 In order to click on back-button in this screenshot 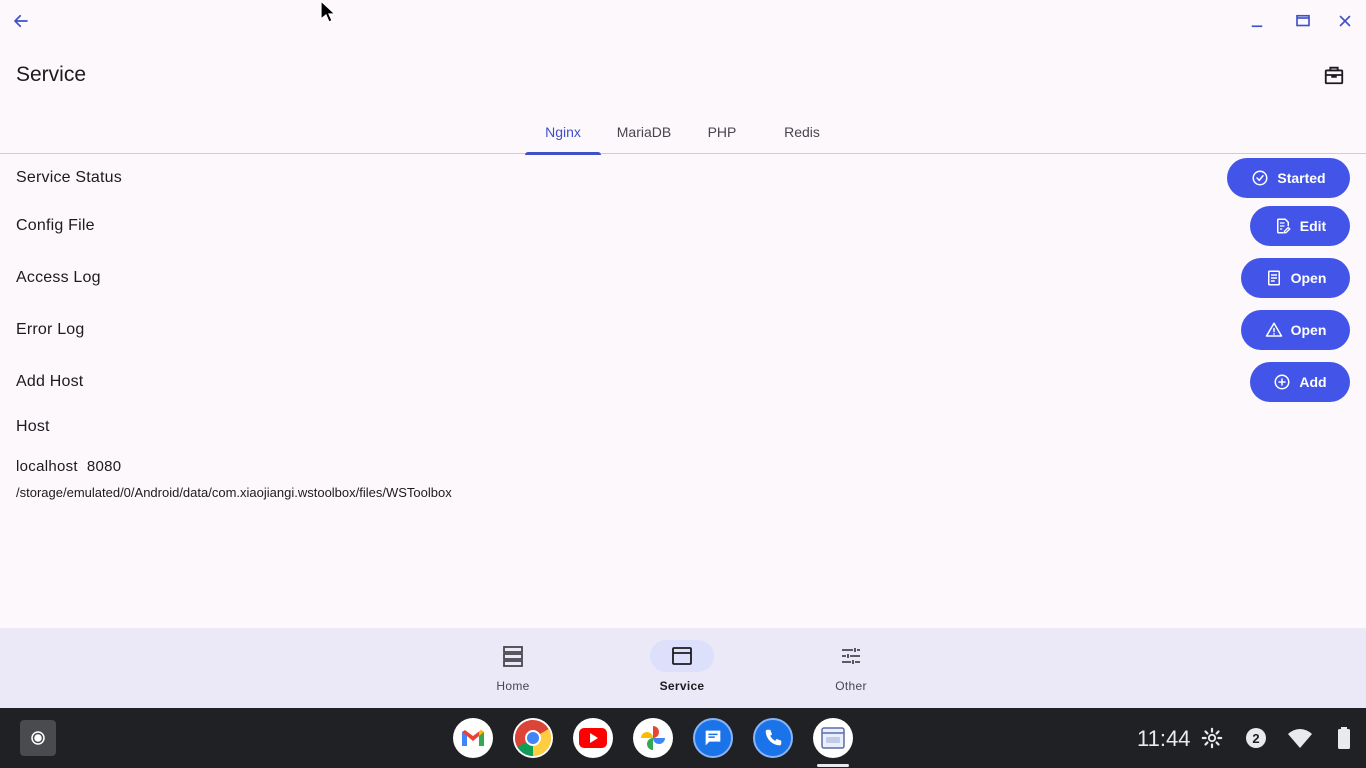, I will do `click(21, 21)`.